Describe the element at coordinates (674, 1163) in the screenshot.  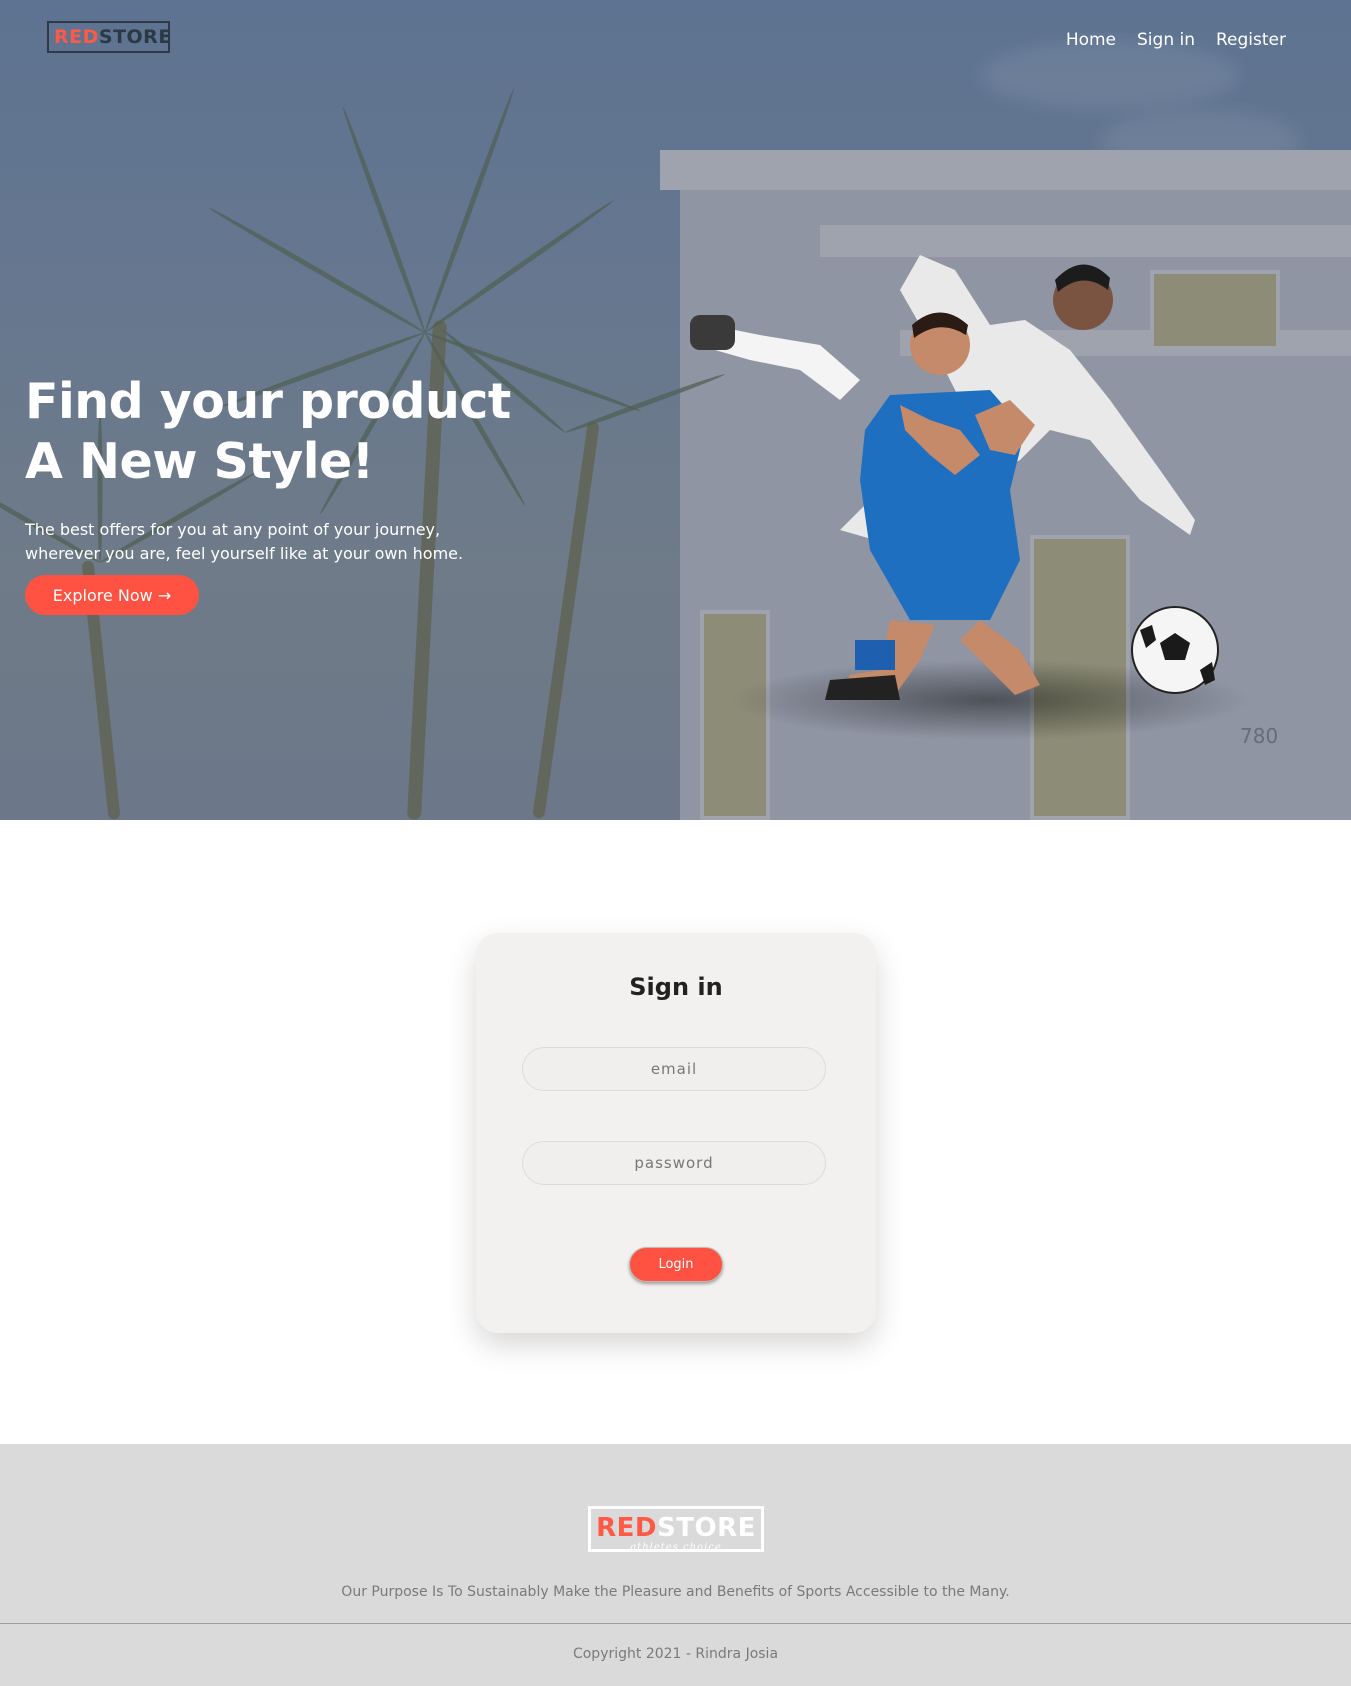
I see `password-input` at that location.